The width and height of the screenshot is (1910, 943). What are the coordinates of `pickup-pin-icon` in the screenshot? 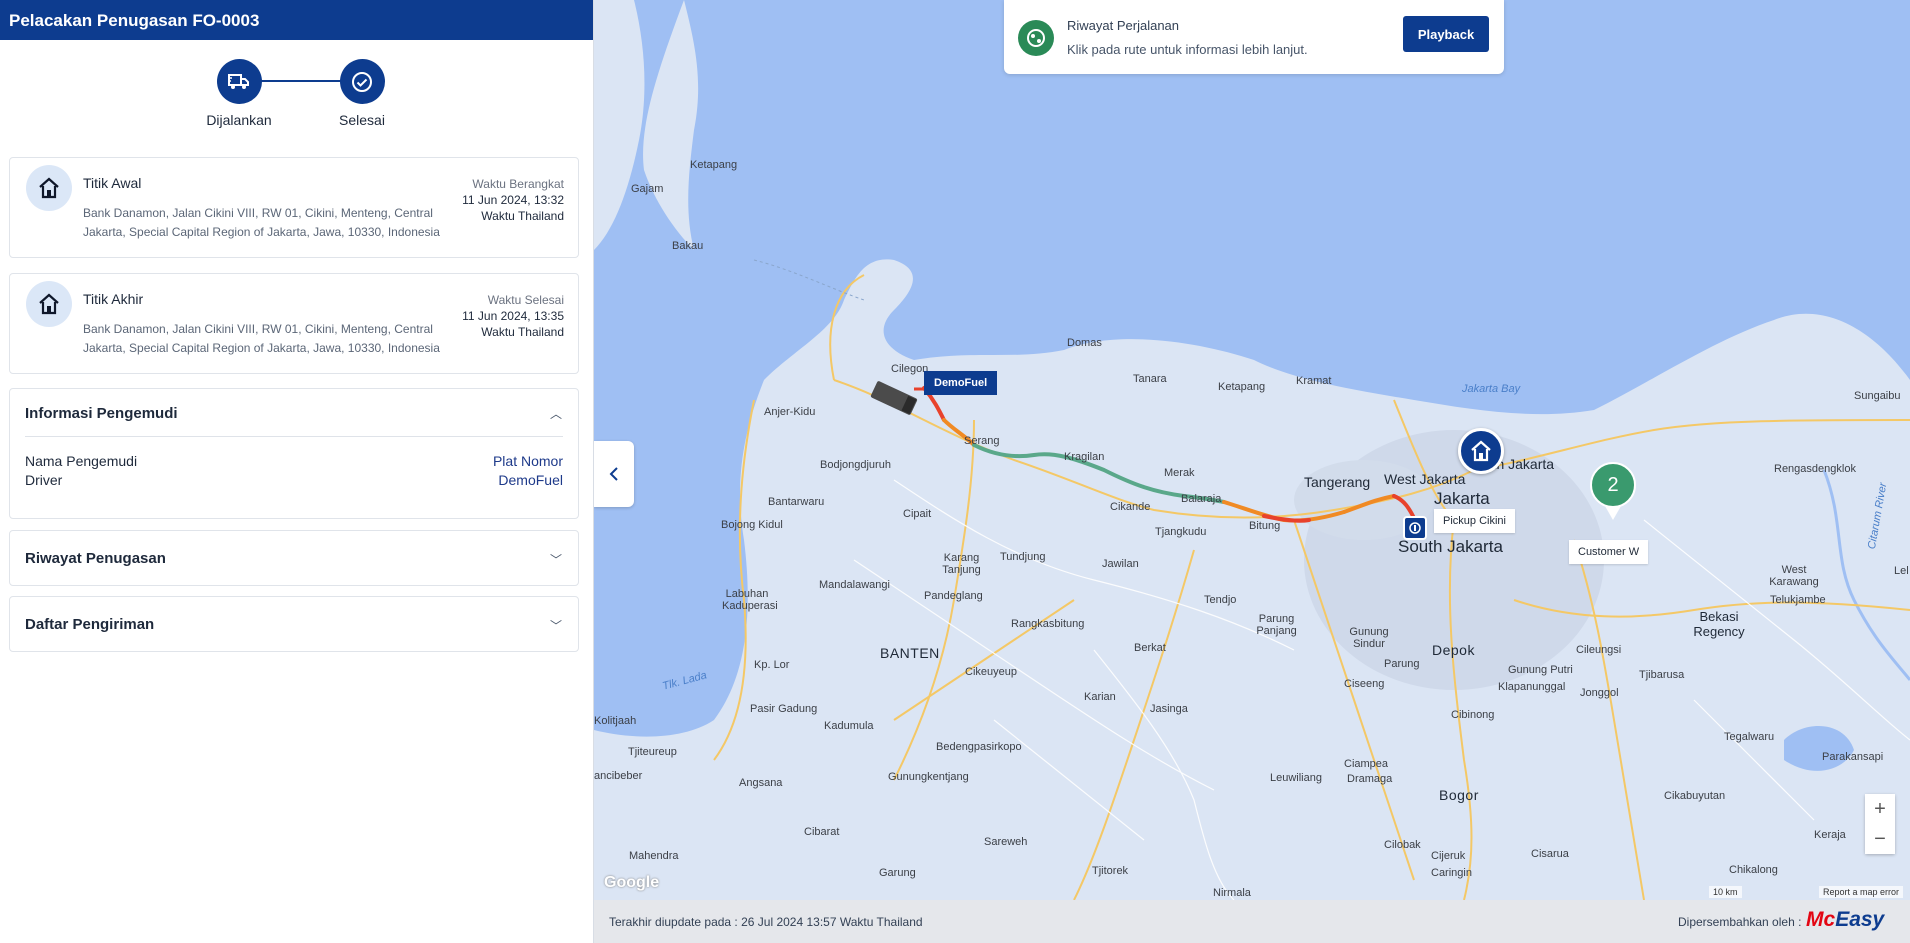 It's located at (1415, 528).